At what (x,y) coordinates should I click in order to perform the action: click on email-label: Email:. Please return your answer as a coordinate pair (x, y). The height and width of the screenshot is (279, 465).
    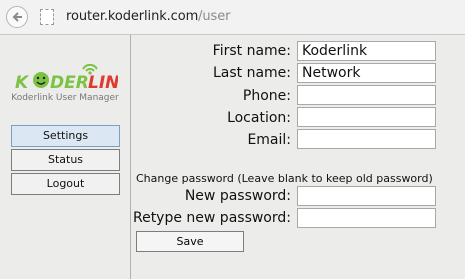
    Looking at the image, I should click on (269, 140).